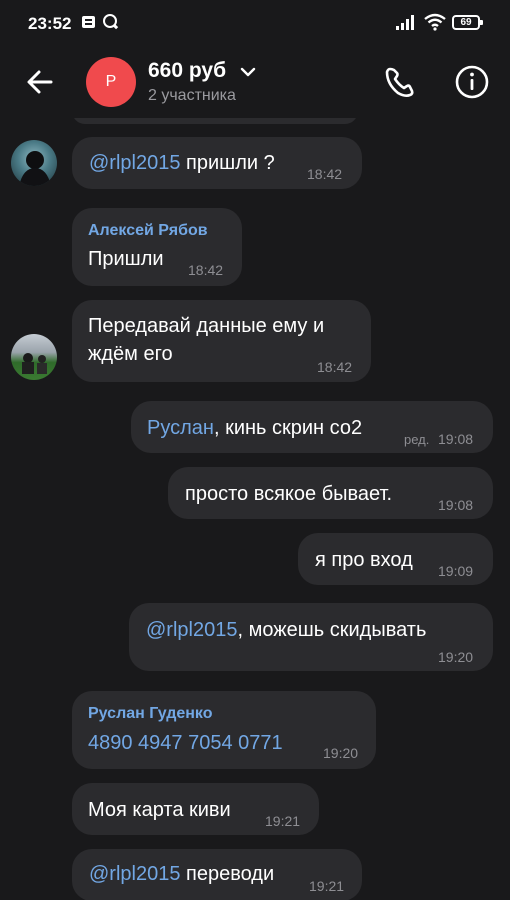 The image size is (510, 900). I want to click on sender-name: Алексей Рябов, so click(148, 231).